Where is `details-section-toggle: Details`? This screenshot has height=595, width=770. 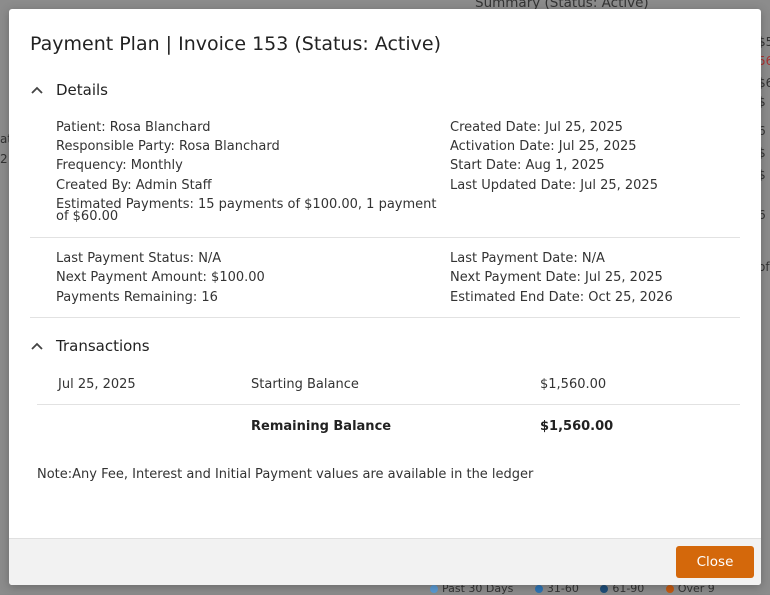 details-section-toggle: Details is located at coordinates (69, 90).